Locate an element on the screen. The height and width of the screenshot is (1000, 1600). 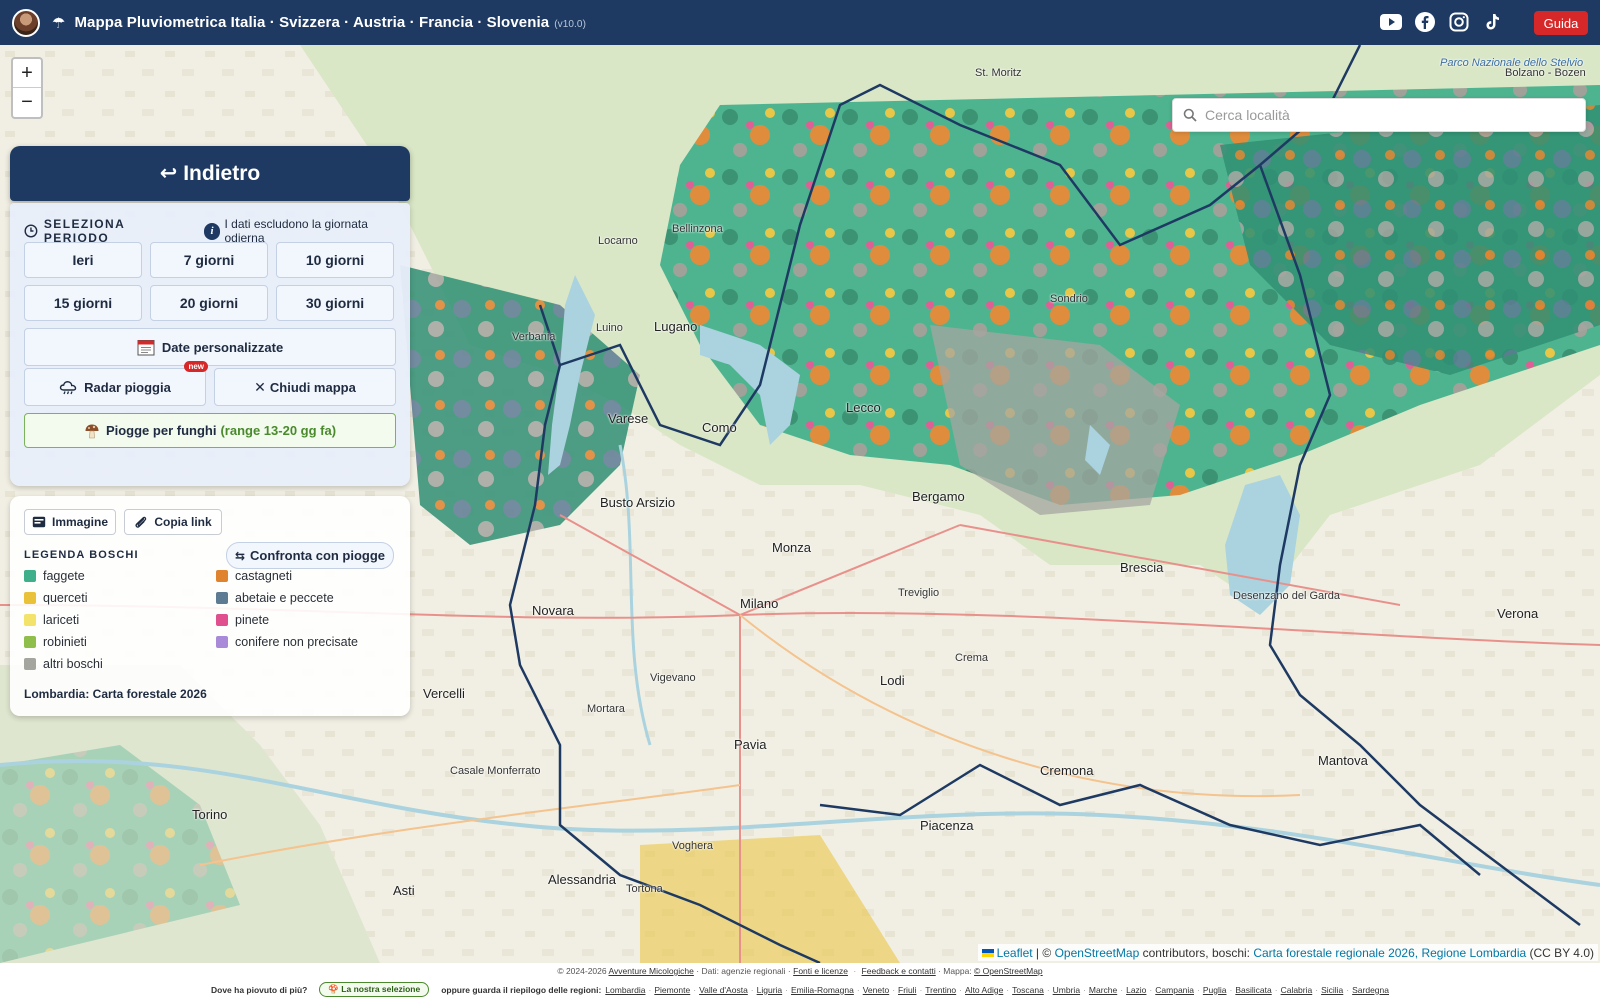
map-label: St. Moritz is located at coordinates (998, 73).